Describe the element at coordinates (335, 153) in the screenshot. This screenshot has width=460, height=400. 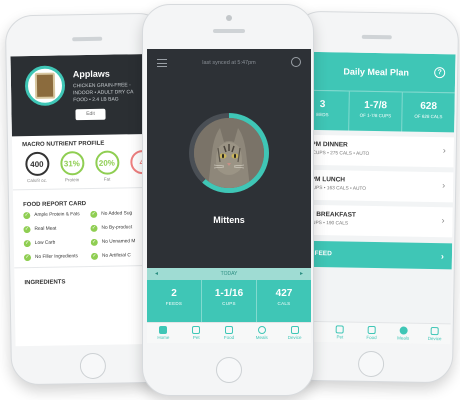
I see `meal-detail: 1/16 CUPS • 275 CALS • AUTO` at that location.